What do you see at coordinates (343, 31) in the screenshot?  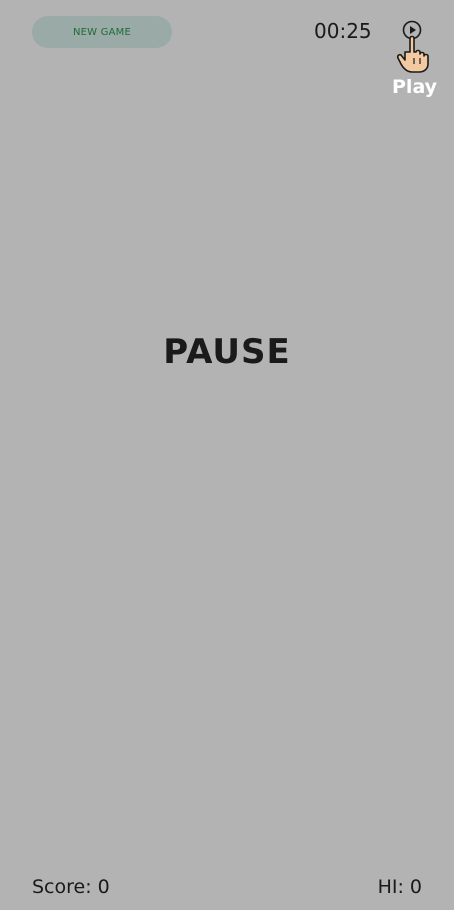 I see `game-timer: 00:25` at bounding box center [343, 31].